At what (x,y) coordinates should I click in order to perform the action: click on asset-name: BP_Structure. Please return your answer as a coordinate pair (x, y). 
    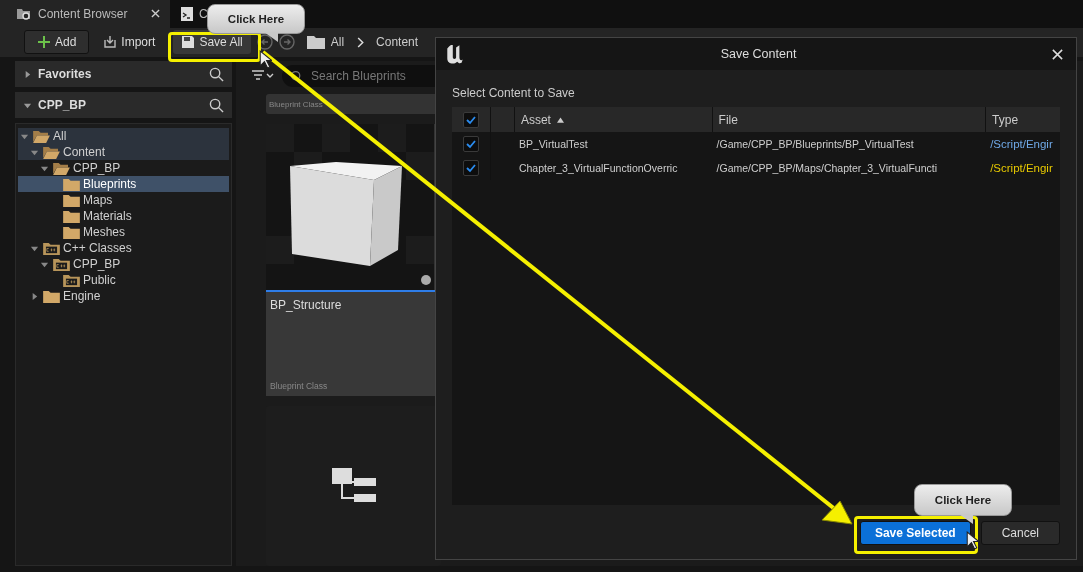
    Looking at the image, I should click on (306, 305).